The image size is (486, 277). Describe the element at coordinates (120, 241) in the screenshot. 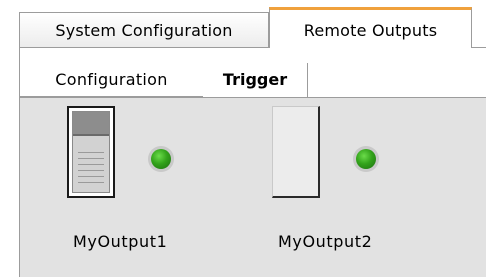

I see `myoutput1-label: MyOutput1` at that location.